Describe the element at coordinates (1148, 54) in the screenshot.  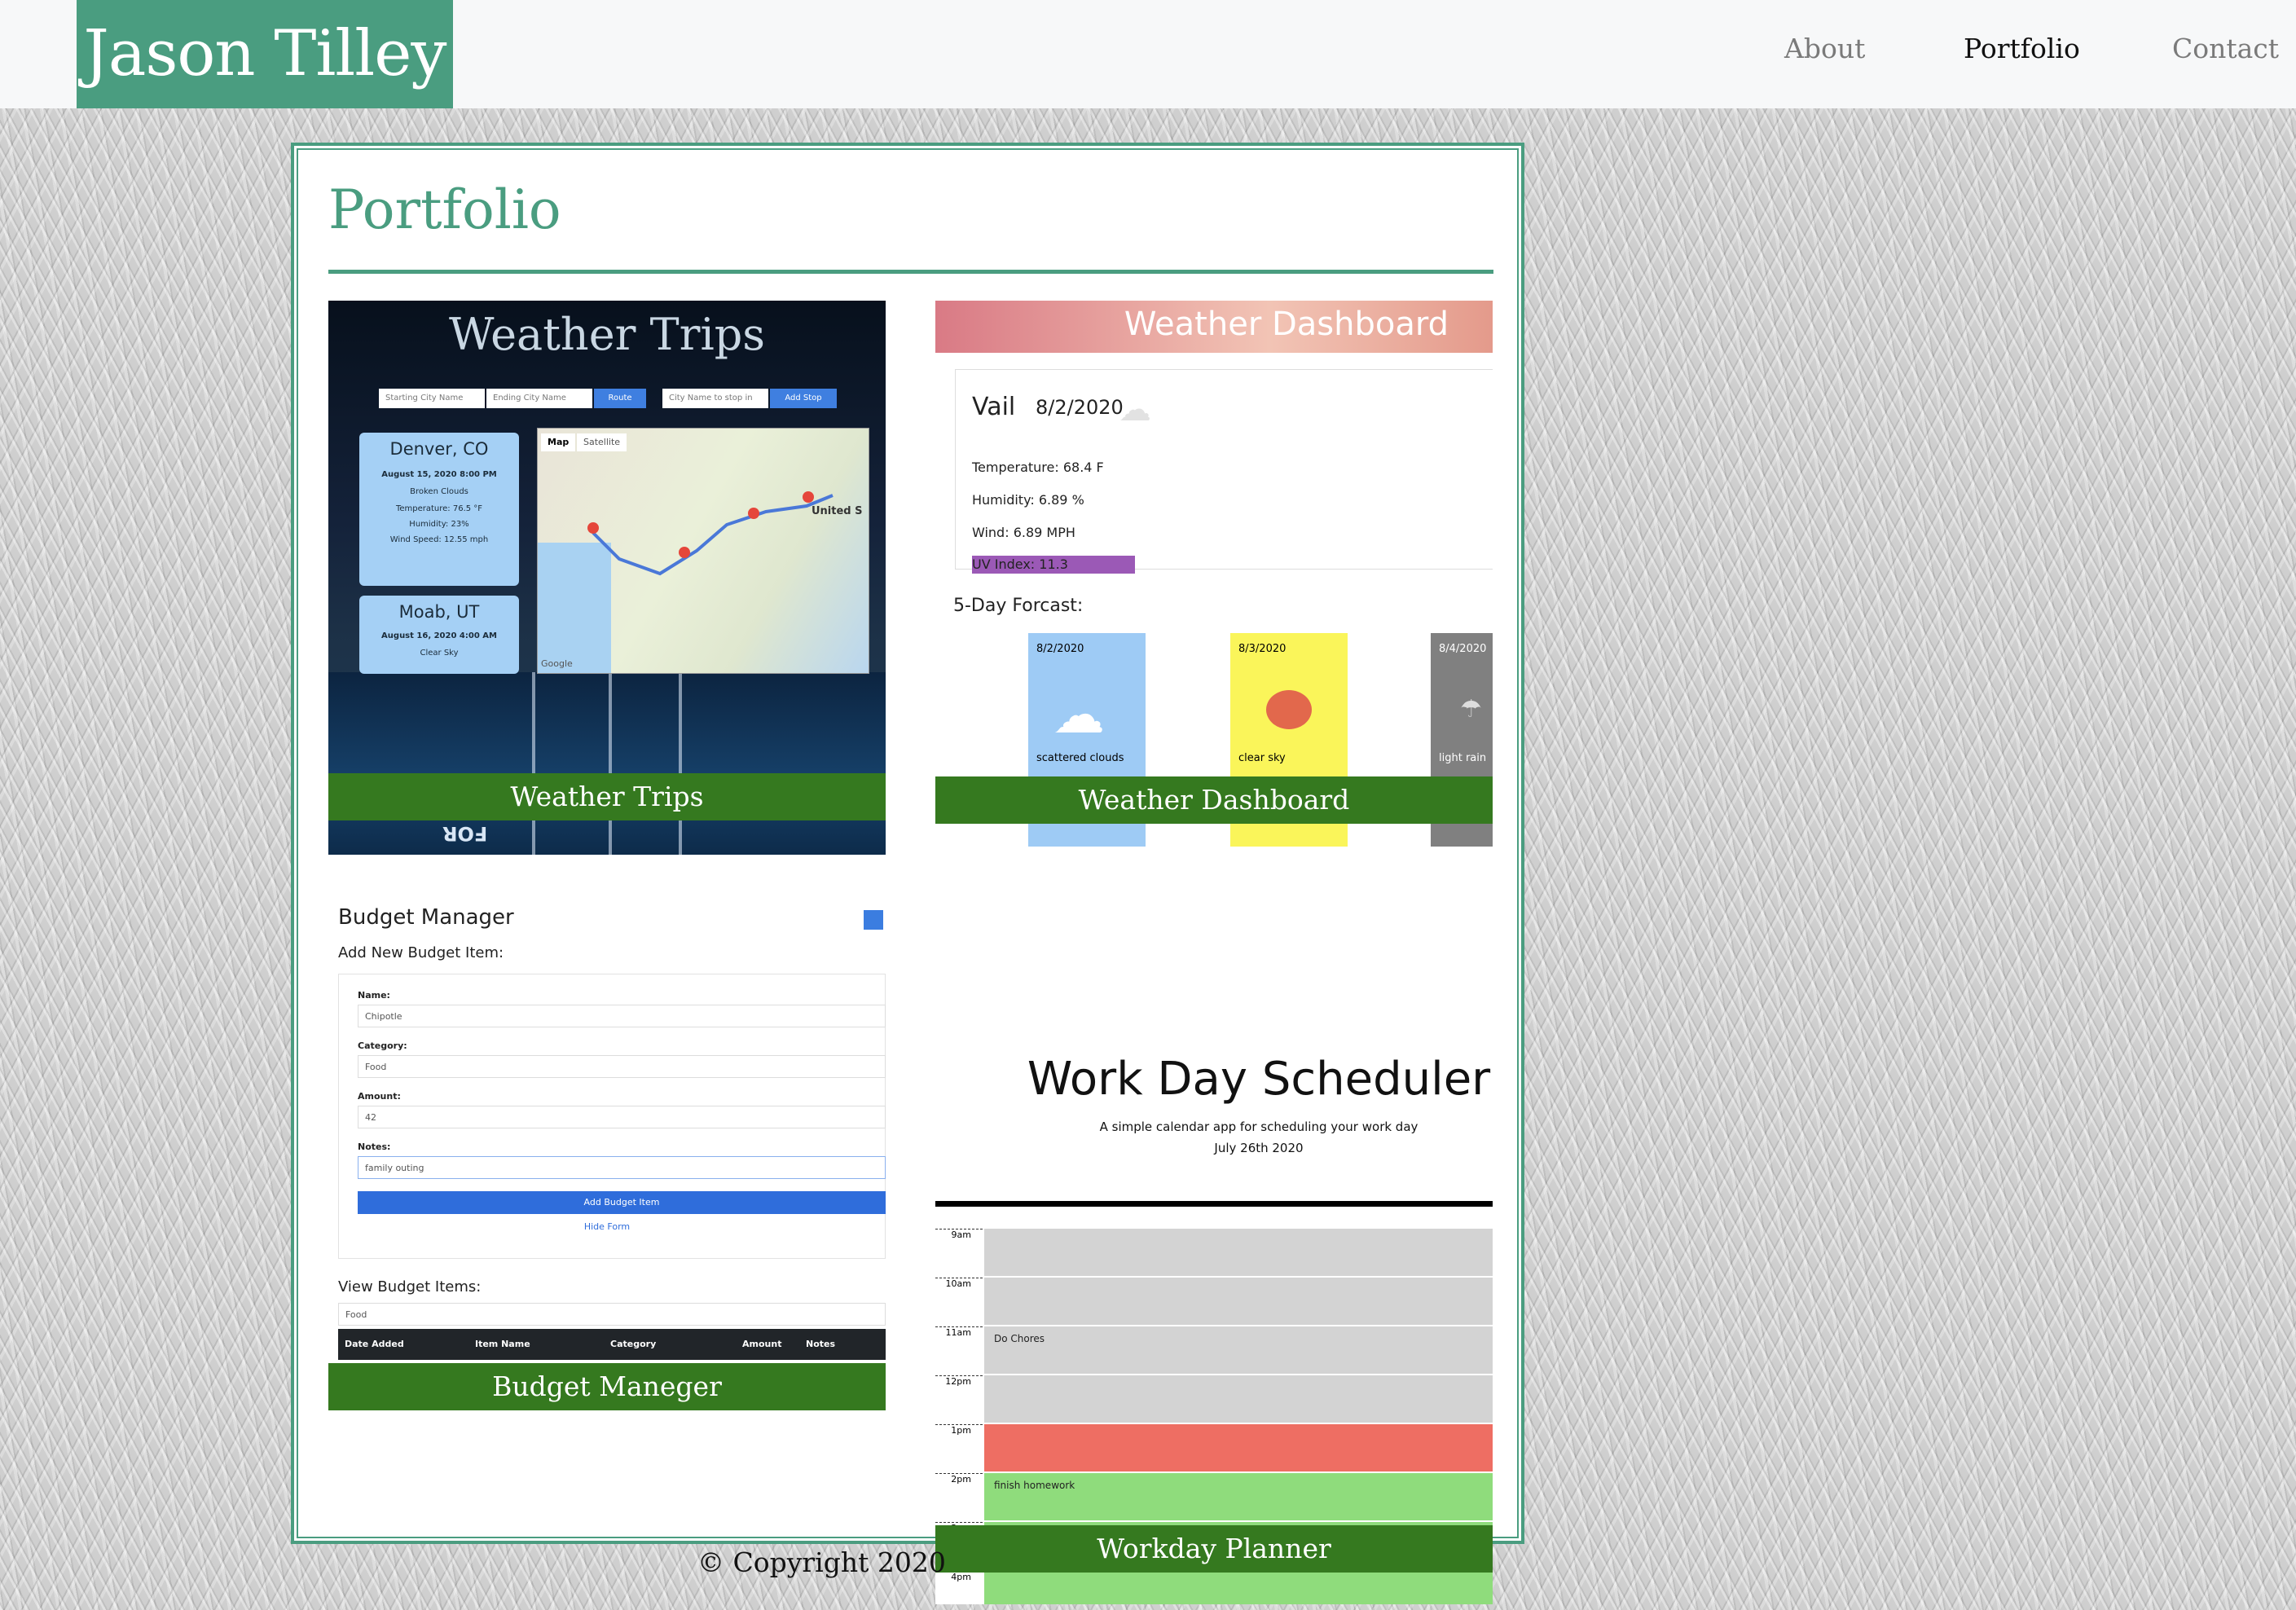
I see `navbar: Jason Tilley About Portfolio Contact` at that location.